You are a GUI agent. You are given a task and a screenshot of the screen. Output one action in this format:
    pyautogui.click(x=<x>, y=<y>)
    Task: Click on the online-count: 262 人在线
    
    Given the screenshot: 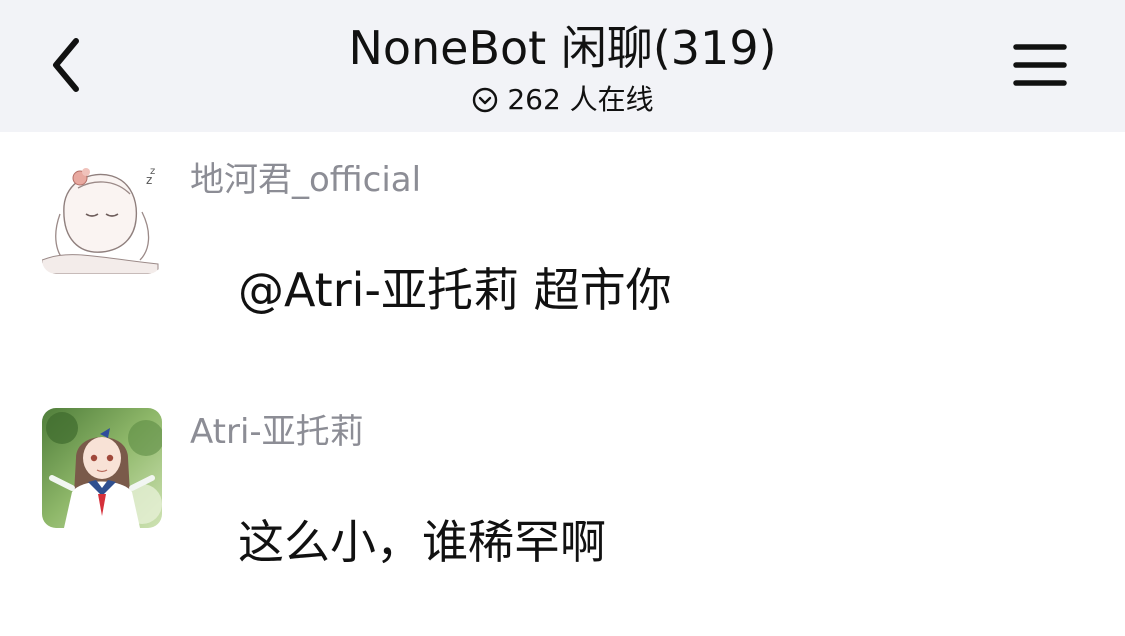 What is the action you would take?
    pyautogui.click(x=580, y=99)
    